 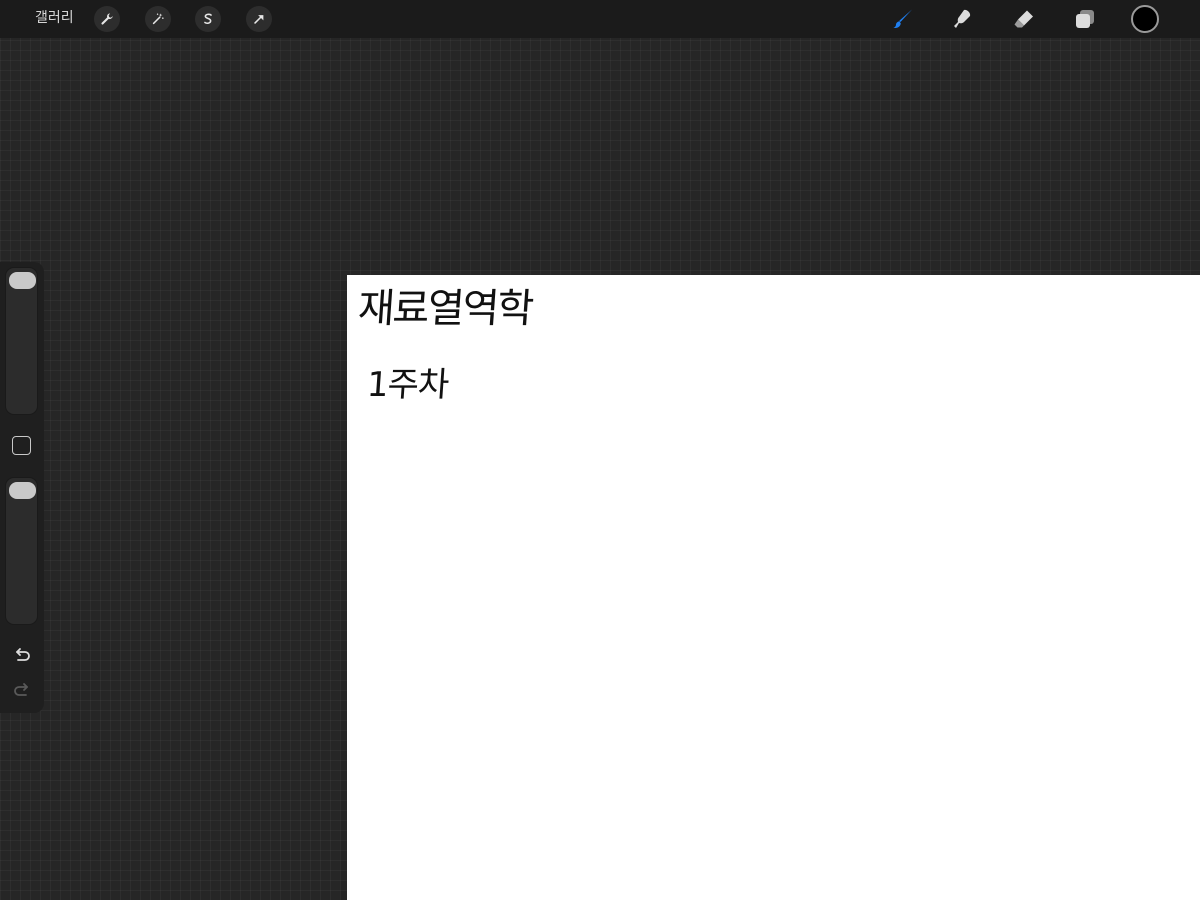 I want to click on magic-wand-icon, so click(x=158, y=19).